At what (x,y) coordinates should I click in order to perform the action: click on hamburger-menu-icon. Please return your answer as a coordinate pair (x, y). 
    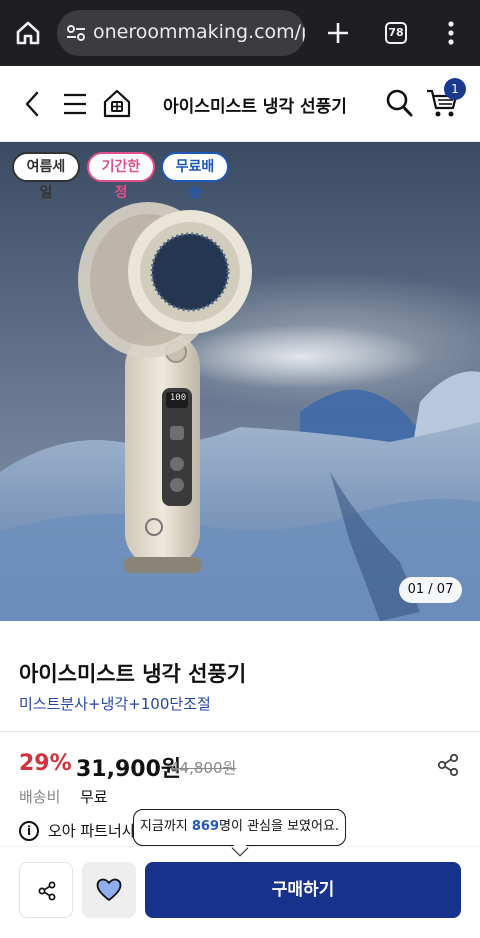
    Looking at the image, I should click on (75, 104).